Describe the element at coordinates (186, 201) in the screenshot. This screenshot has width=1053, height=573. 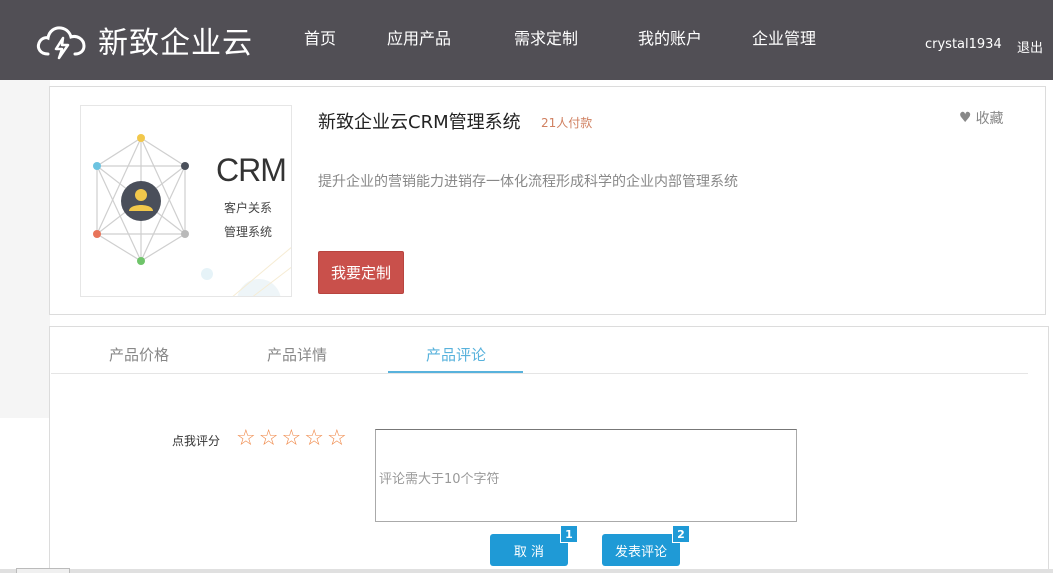
I see `product-image: CRM 客户关系 管理系统` at that location.